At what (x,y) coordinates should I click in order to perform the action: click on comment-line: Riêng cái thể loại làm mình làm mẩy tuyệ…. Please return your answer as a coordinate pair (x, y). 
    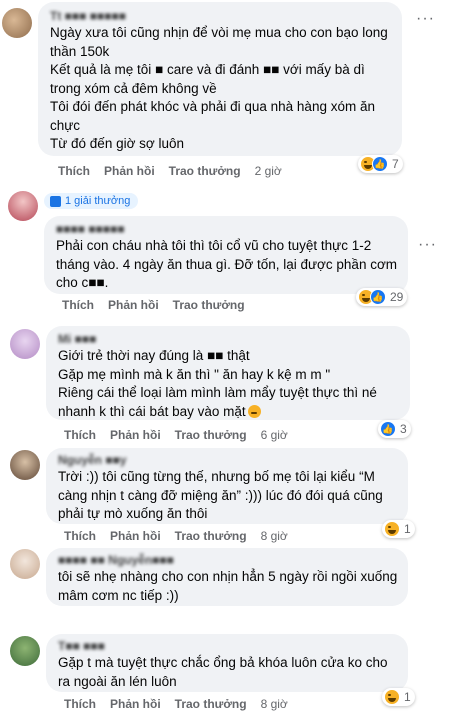
    Looking at the image, I should click on (229, 402).